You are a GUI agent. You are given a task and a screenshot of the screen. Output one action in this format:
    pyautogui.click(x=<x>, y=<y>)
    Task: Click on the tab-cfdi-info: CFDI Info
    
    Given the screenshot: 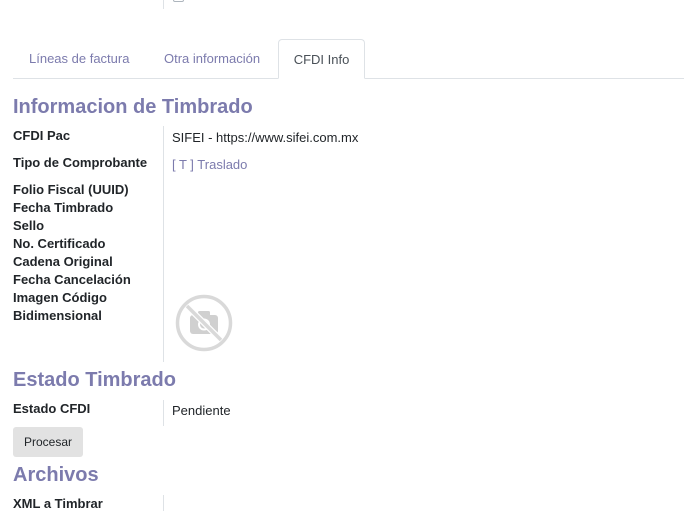 What is the action you would take?
    pyautogui.click(x=321, y=59)
    